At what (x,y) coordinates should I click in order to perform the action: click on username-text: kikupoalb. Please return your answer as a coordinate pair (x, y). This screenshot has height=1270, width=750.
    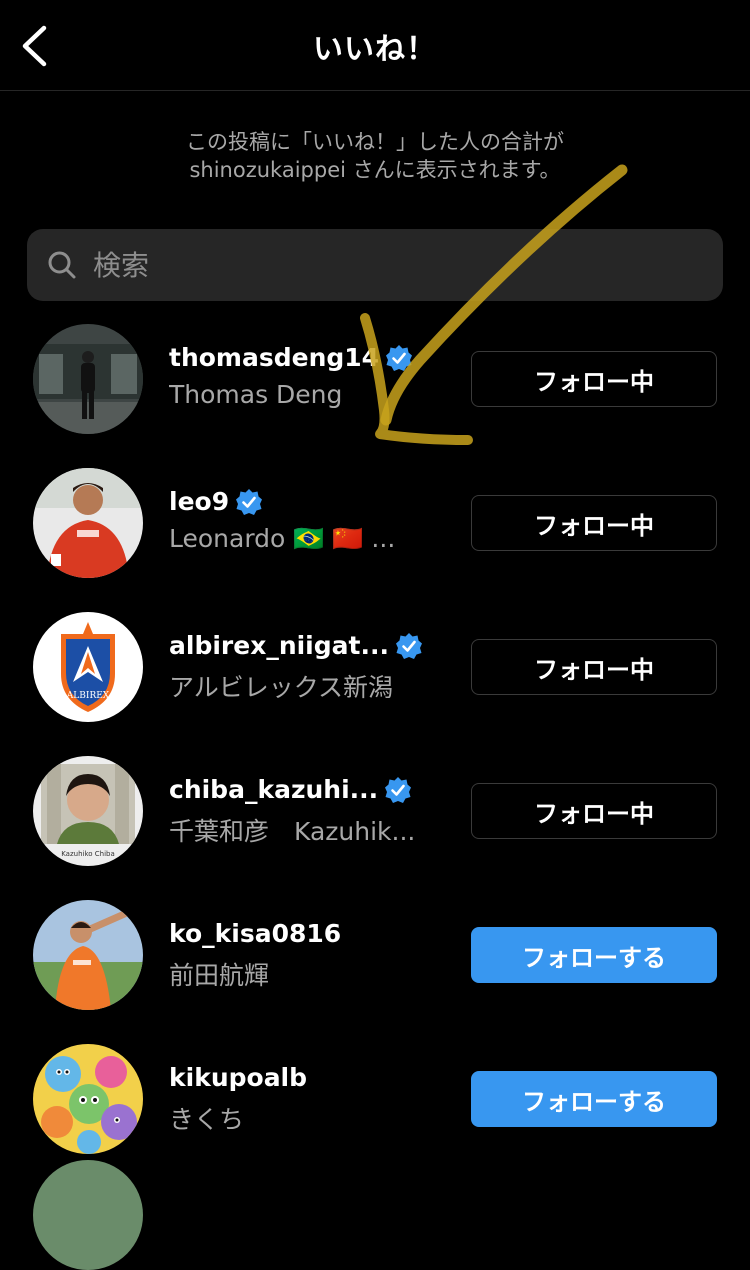
    Looking at the image, I should click on (238, 1077).